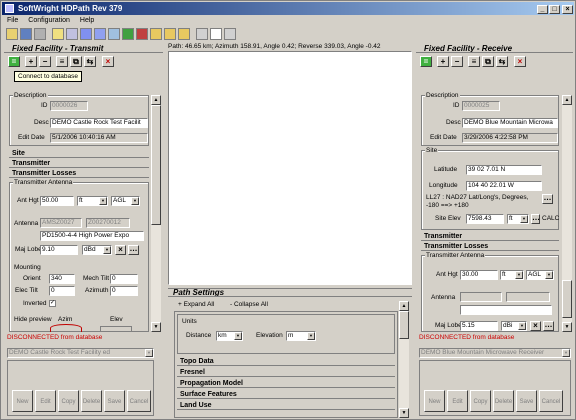  What do you see at coordinates (196, 304) in the screenshot?
I see `expand-all-link: + Expand All` at bounding box center [196, 304].